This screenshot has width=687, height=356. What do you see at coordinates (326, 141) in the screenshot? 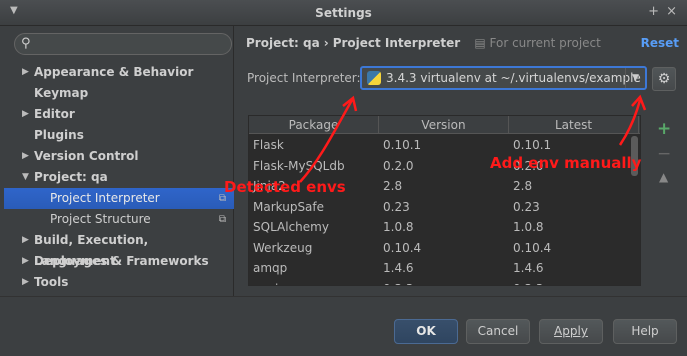
I see `annotation-arrow-detected` at bounding box center [326, 141].